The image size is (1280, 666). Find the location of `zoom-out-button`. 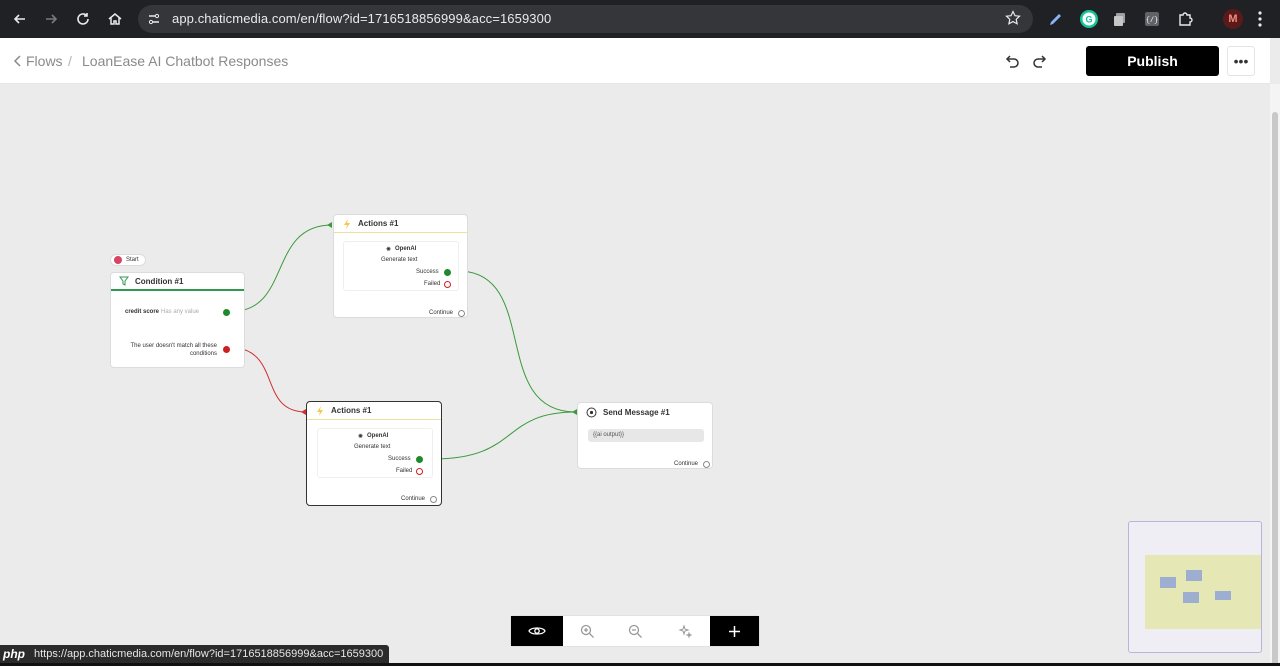

zoom-out-button is located at coordinates (635, 631).